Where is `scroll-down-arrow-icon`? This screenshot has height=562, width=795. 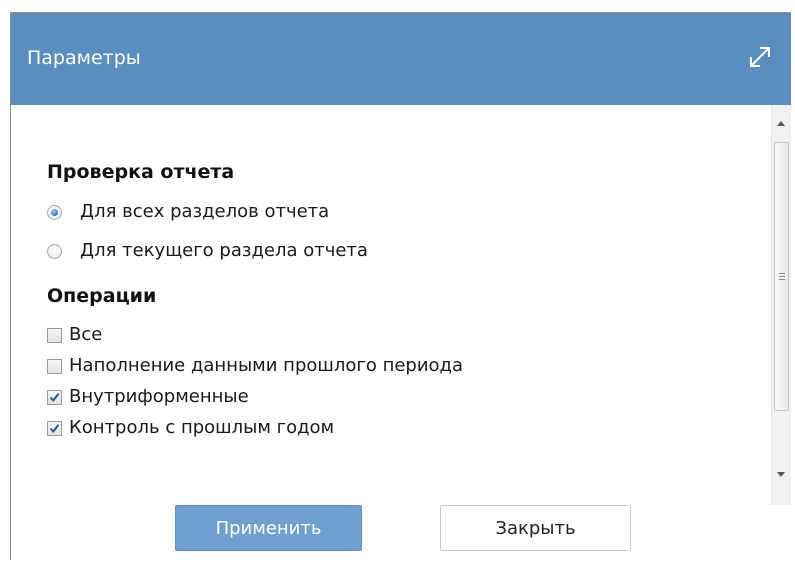 scroll-down-arrow-icon is located at coordinates (781, 474).